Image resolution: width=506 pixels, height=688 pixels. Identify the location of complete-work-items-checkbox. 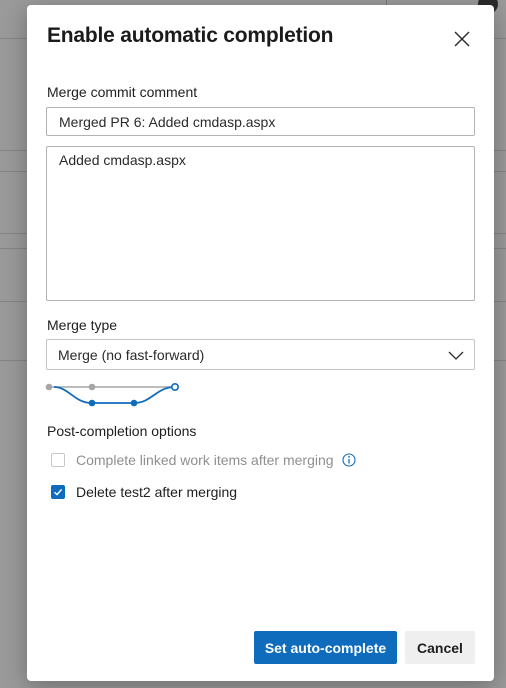
(58, 460).